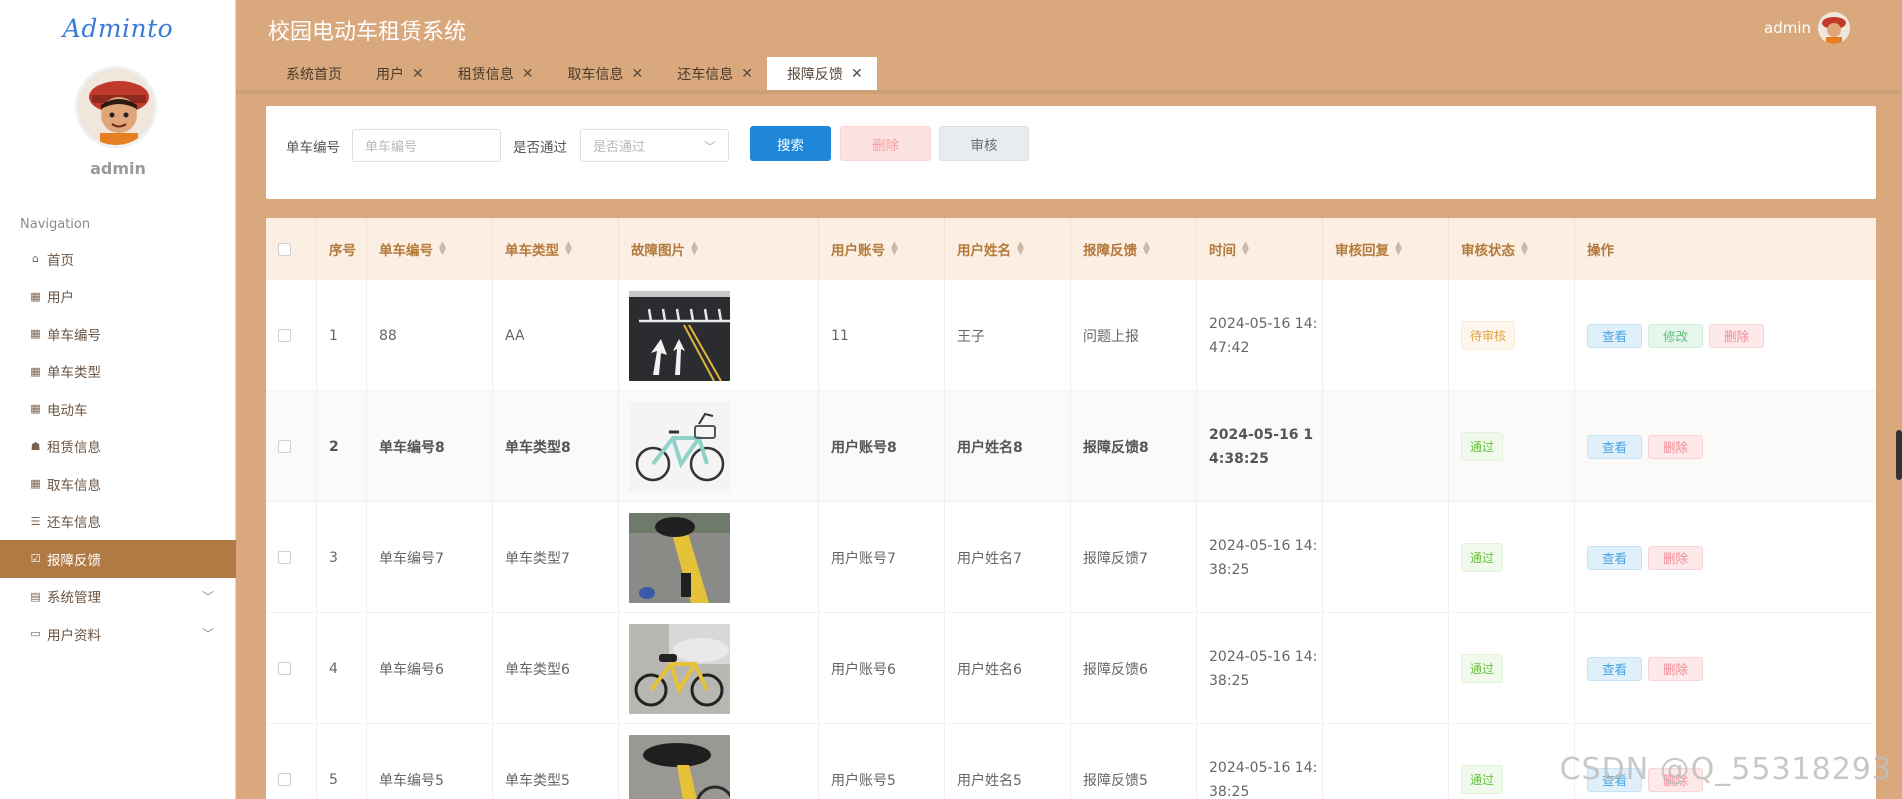 Image resolution: width=1902 pixels, height=799 pixels. Describe the element at coordinates (430, 668) in the screenshot. I see `cell-bike-no: 单车编号6` at that location.